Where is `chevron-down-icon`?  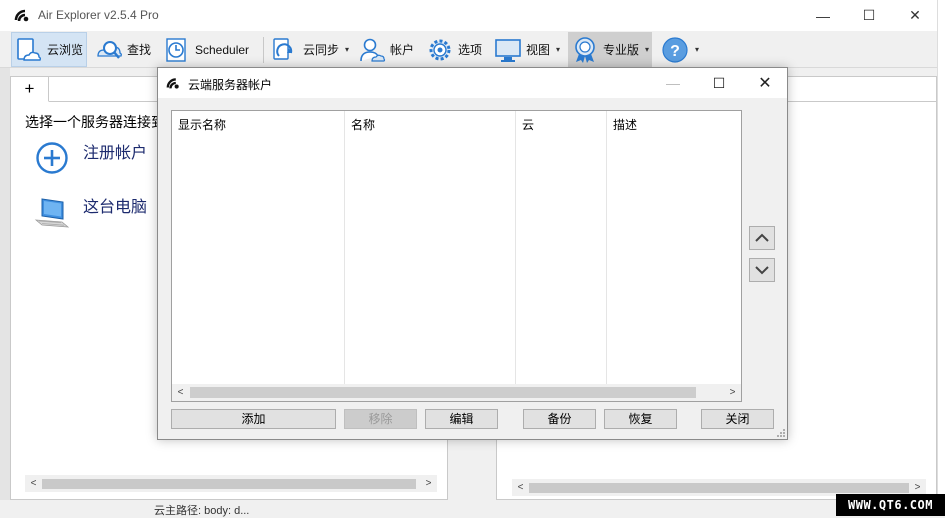
chevron-down-icon is located at coordinates (762, 270).